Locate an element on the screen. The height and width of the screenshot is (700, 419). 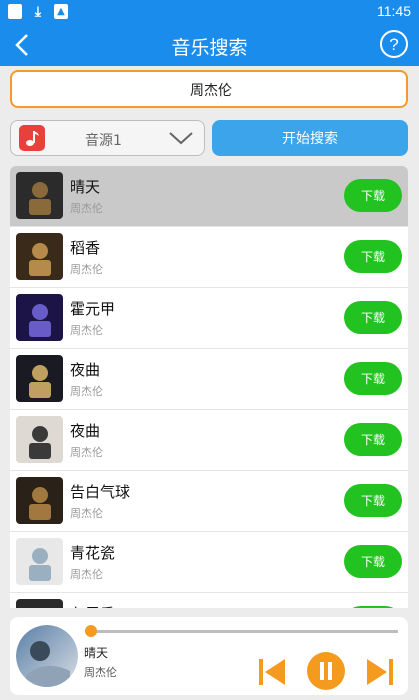
song-title: 青花瓷 is located at coordinates (93, 553).